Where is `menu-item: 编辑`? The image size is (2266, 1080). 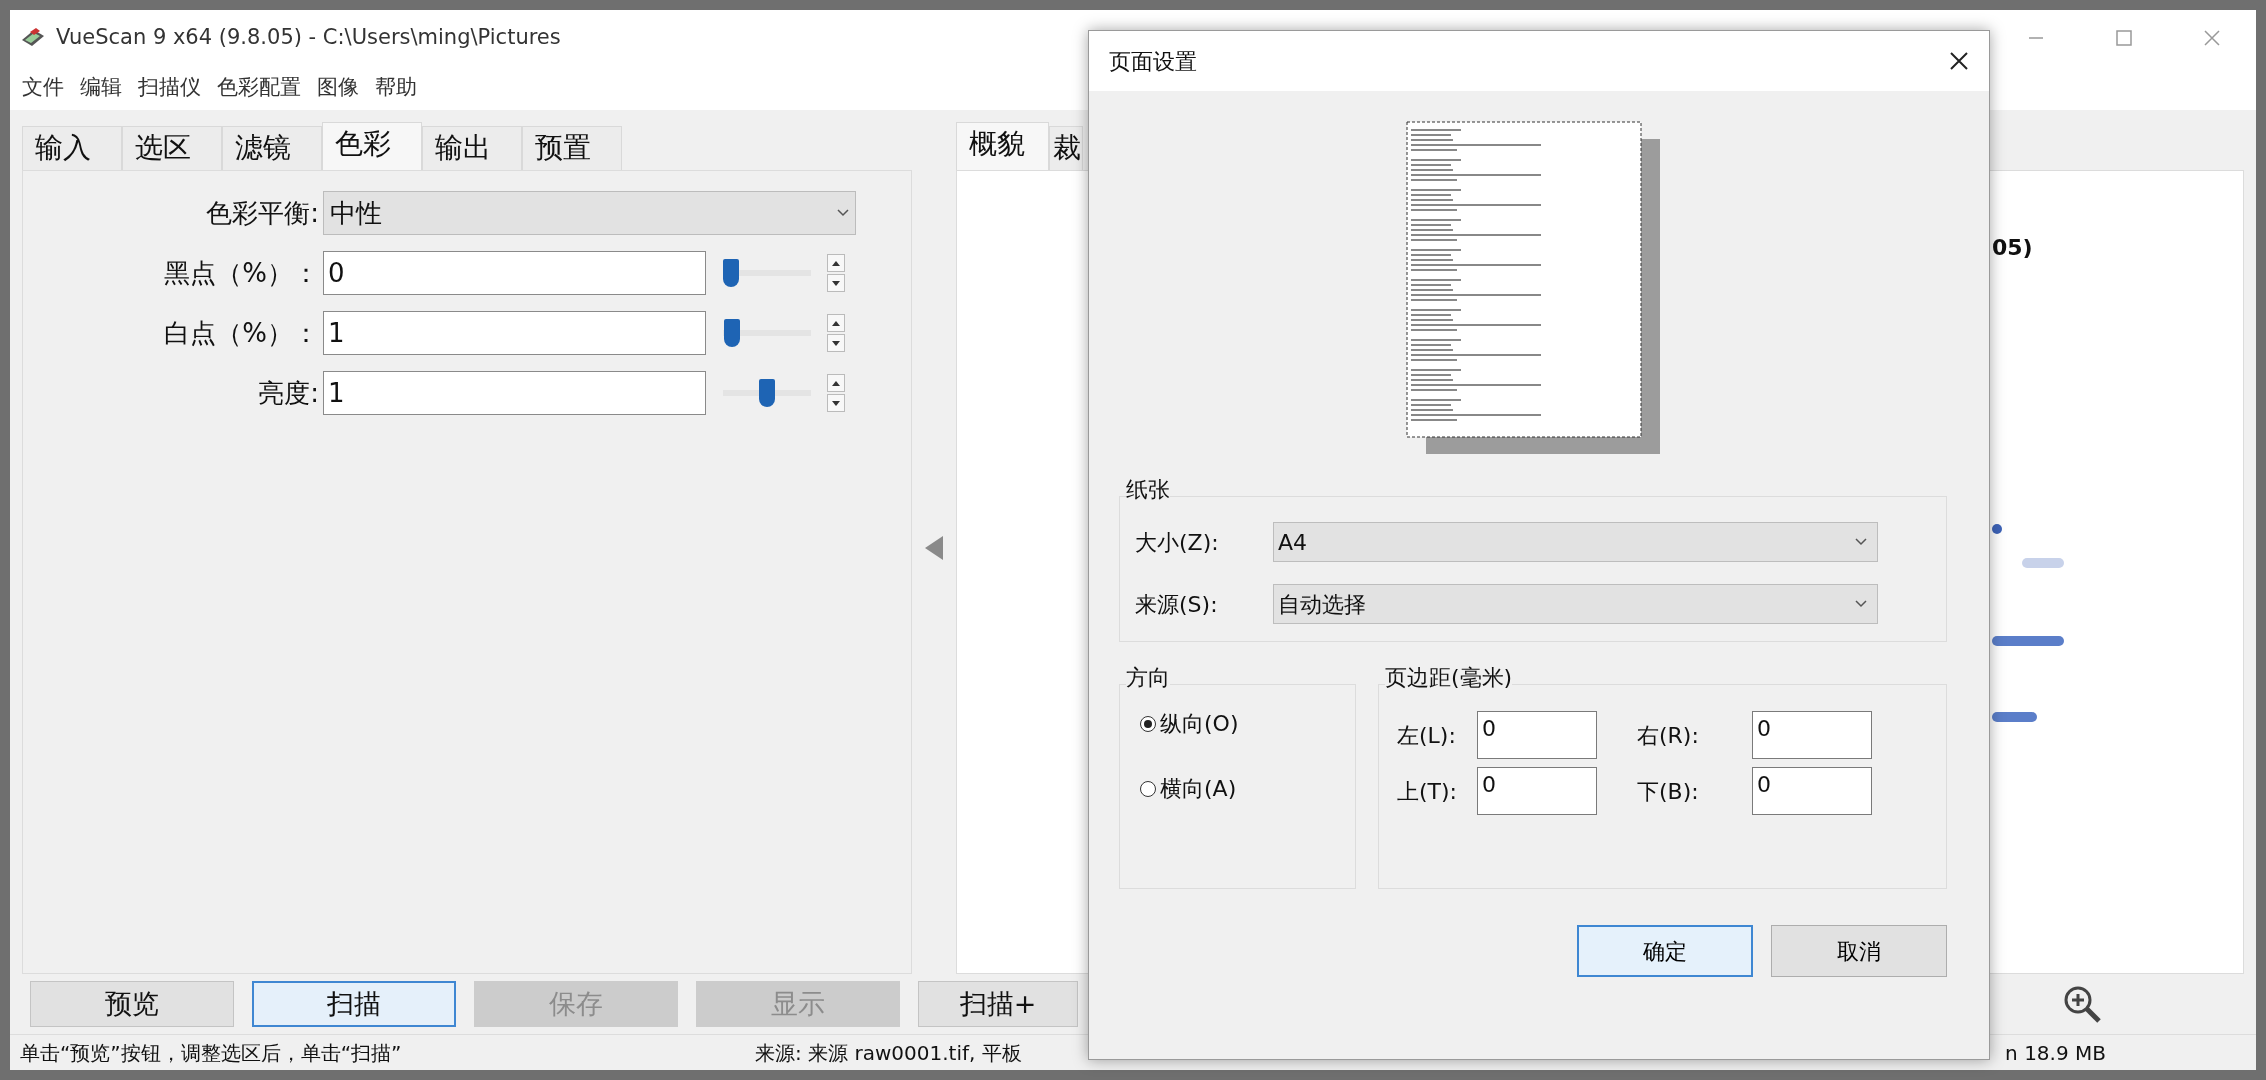 menu-item: 编辑 is located at coordinates (101, 87).